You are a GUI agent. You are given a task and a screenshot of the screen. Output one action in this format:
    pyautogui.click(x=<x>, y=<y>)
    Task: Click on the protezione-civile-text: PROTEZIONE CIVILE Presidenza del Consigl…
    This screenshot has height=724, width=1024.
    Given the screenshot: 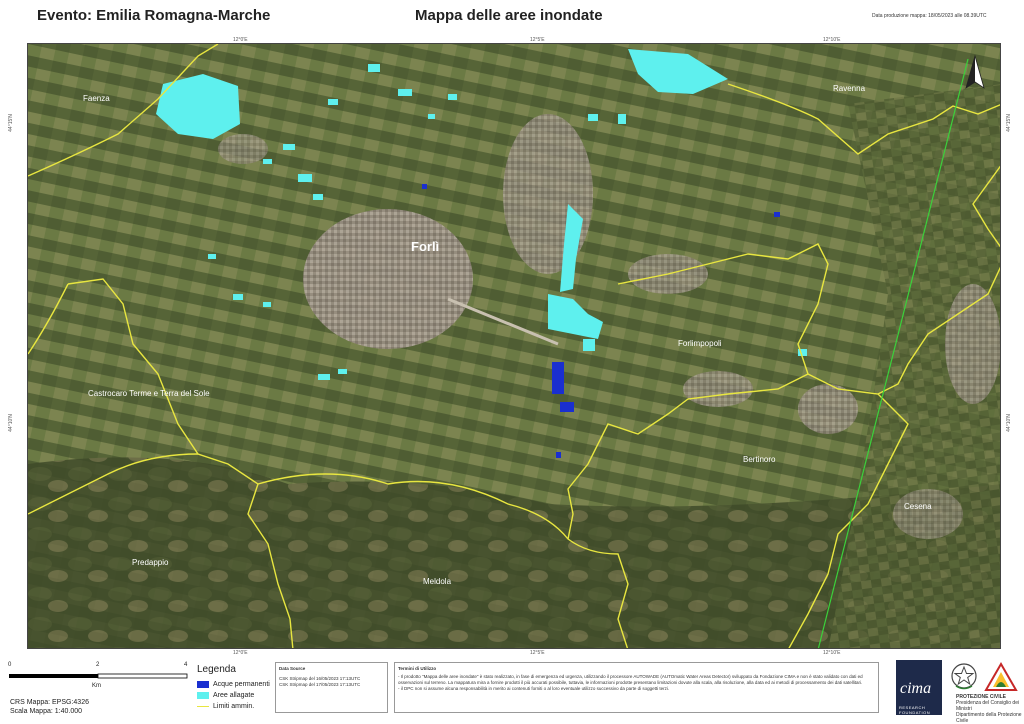 What is the action you would take?
    pyautogui.click(x=990, y=709)
    